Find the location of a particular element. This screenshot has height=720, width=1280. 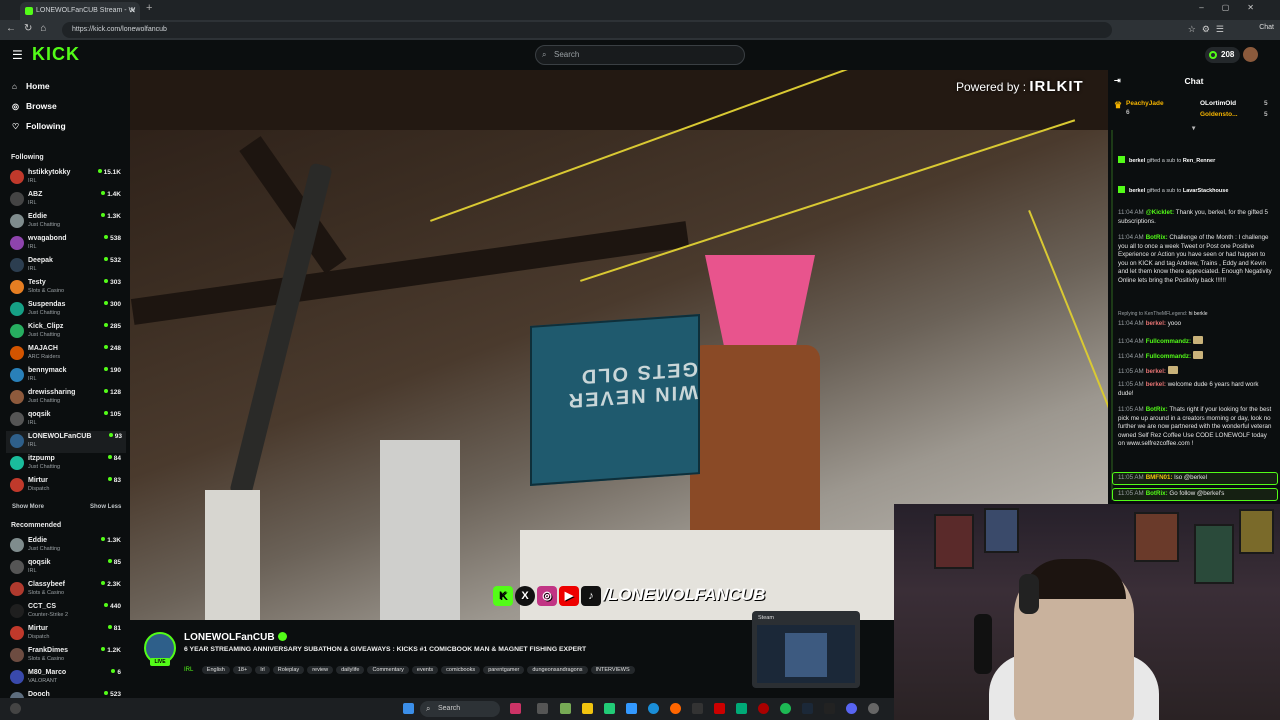

stream-tag: English is located at coordinates (215, 670).